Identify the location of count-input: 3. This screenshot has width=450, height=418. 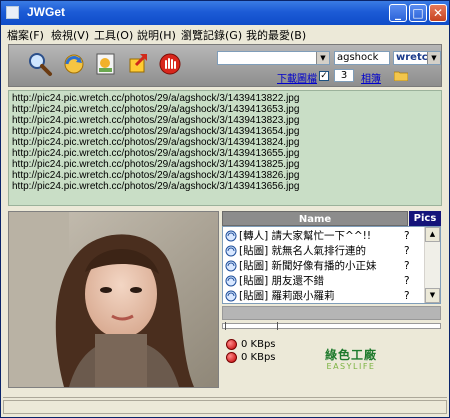
(344, 75).